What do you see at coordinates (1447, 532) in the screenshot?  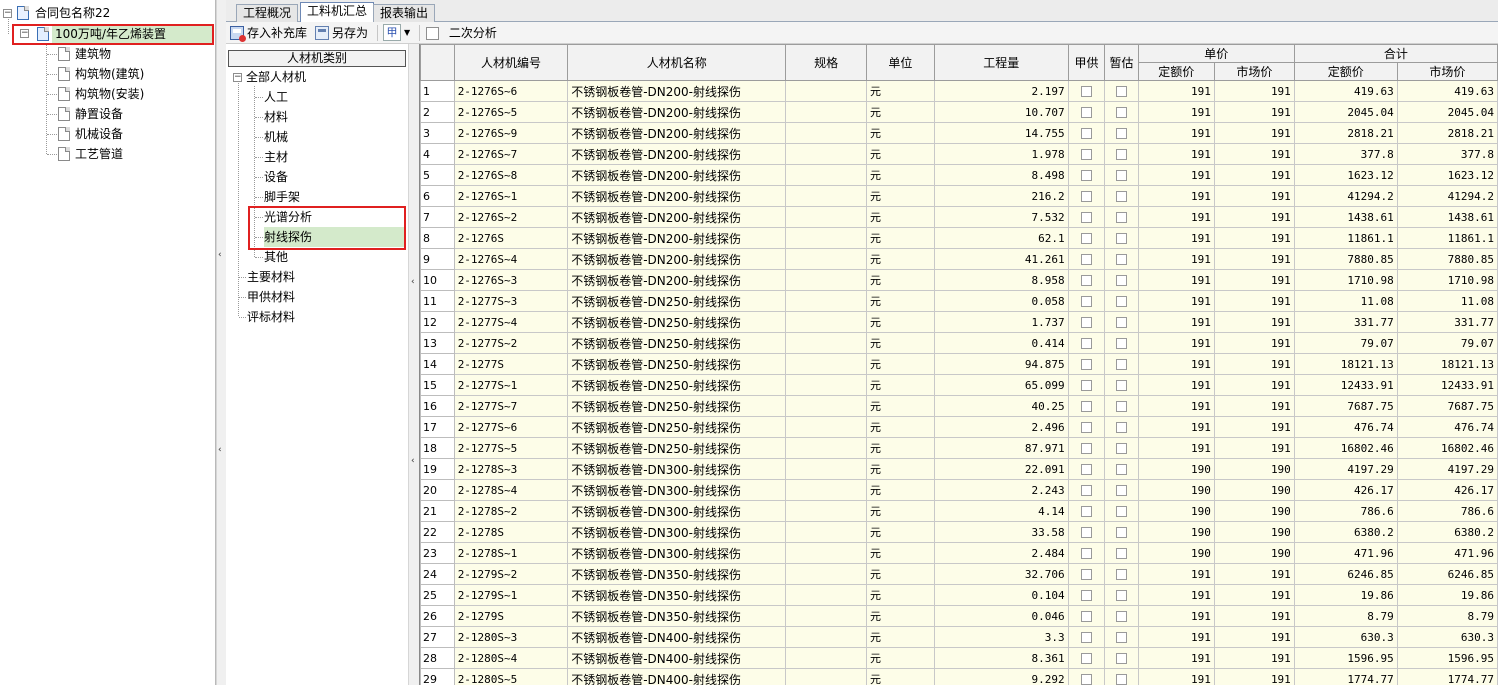 I see `total-market-price-cell: 6380.2` at bounding box center [1447, 532].